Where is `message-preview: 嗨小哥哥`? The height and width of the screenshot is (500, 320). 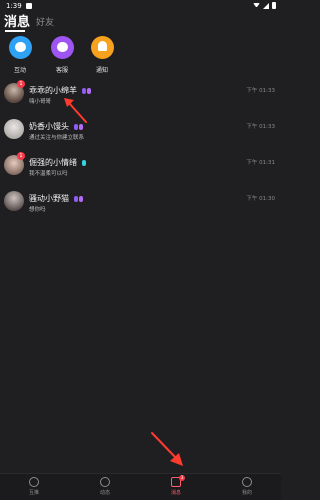
message-preview: 嗨小哥哥 is located at coordinates (40, 102).